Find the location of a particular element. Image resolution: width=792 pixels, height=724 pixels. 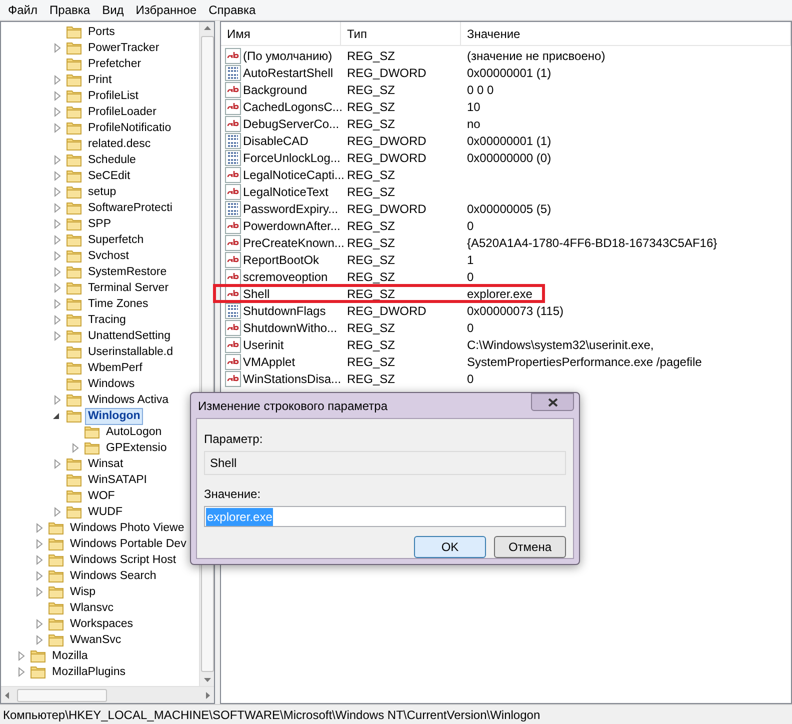

value-name: scremoveoption is located at coordinates (285, 277).